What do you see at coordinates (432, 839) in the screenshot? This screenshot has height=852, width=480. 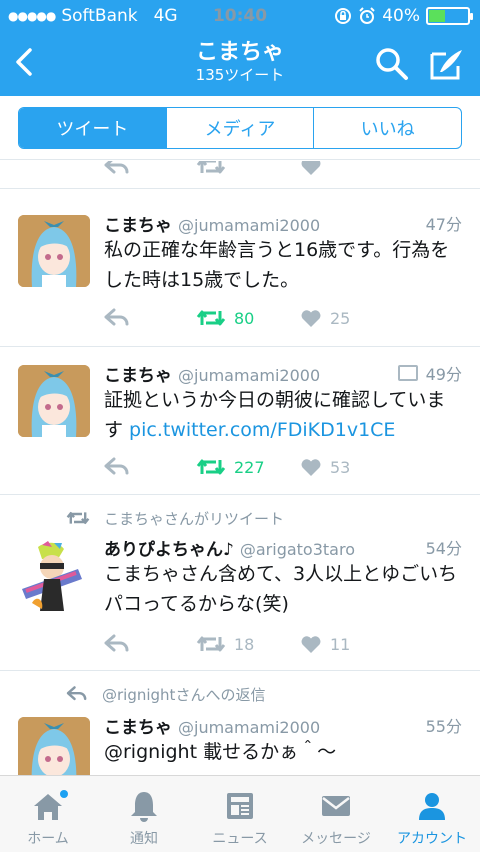 I see `tab-label: アカウント` at bounding box center [432, 839].